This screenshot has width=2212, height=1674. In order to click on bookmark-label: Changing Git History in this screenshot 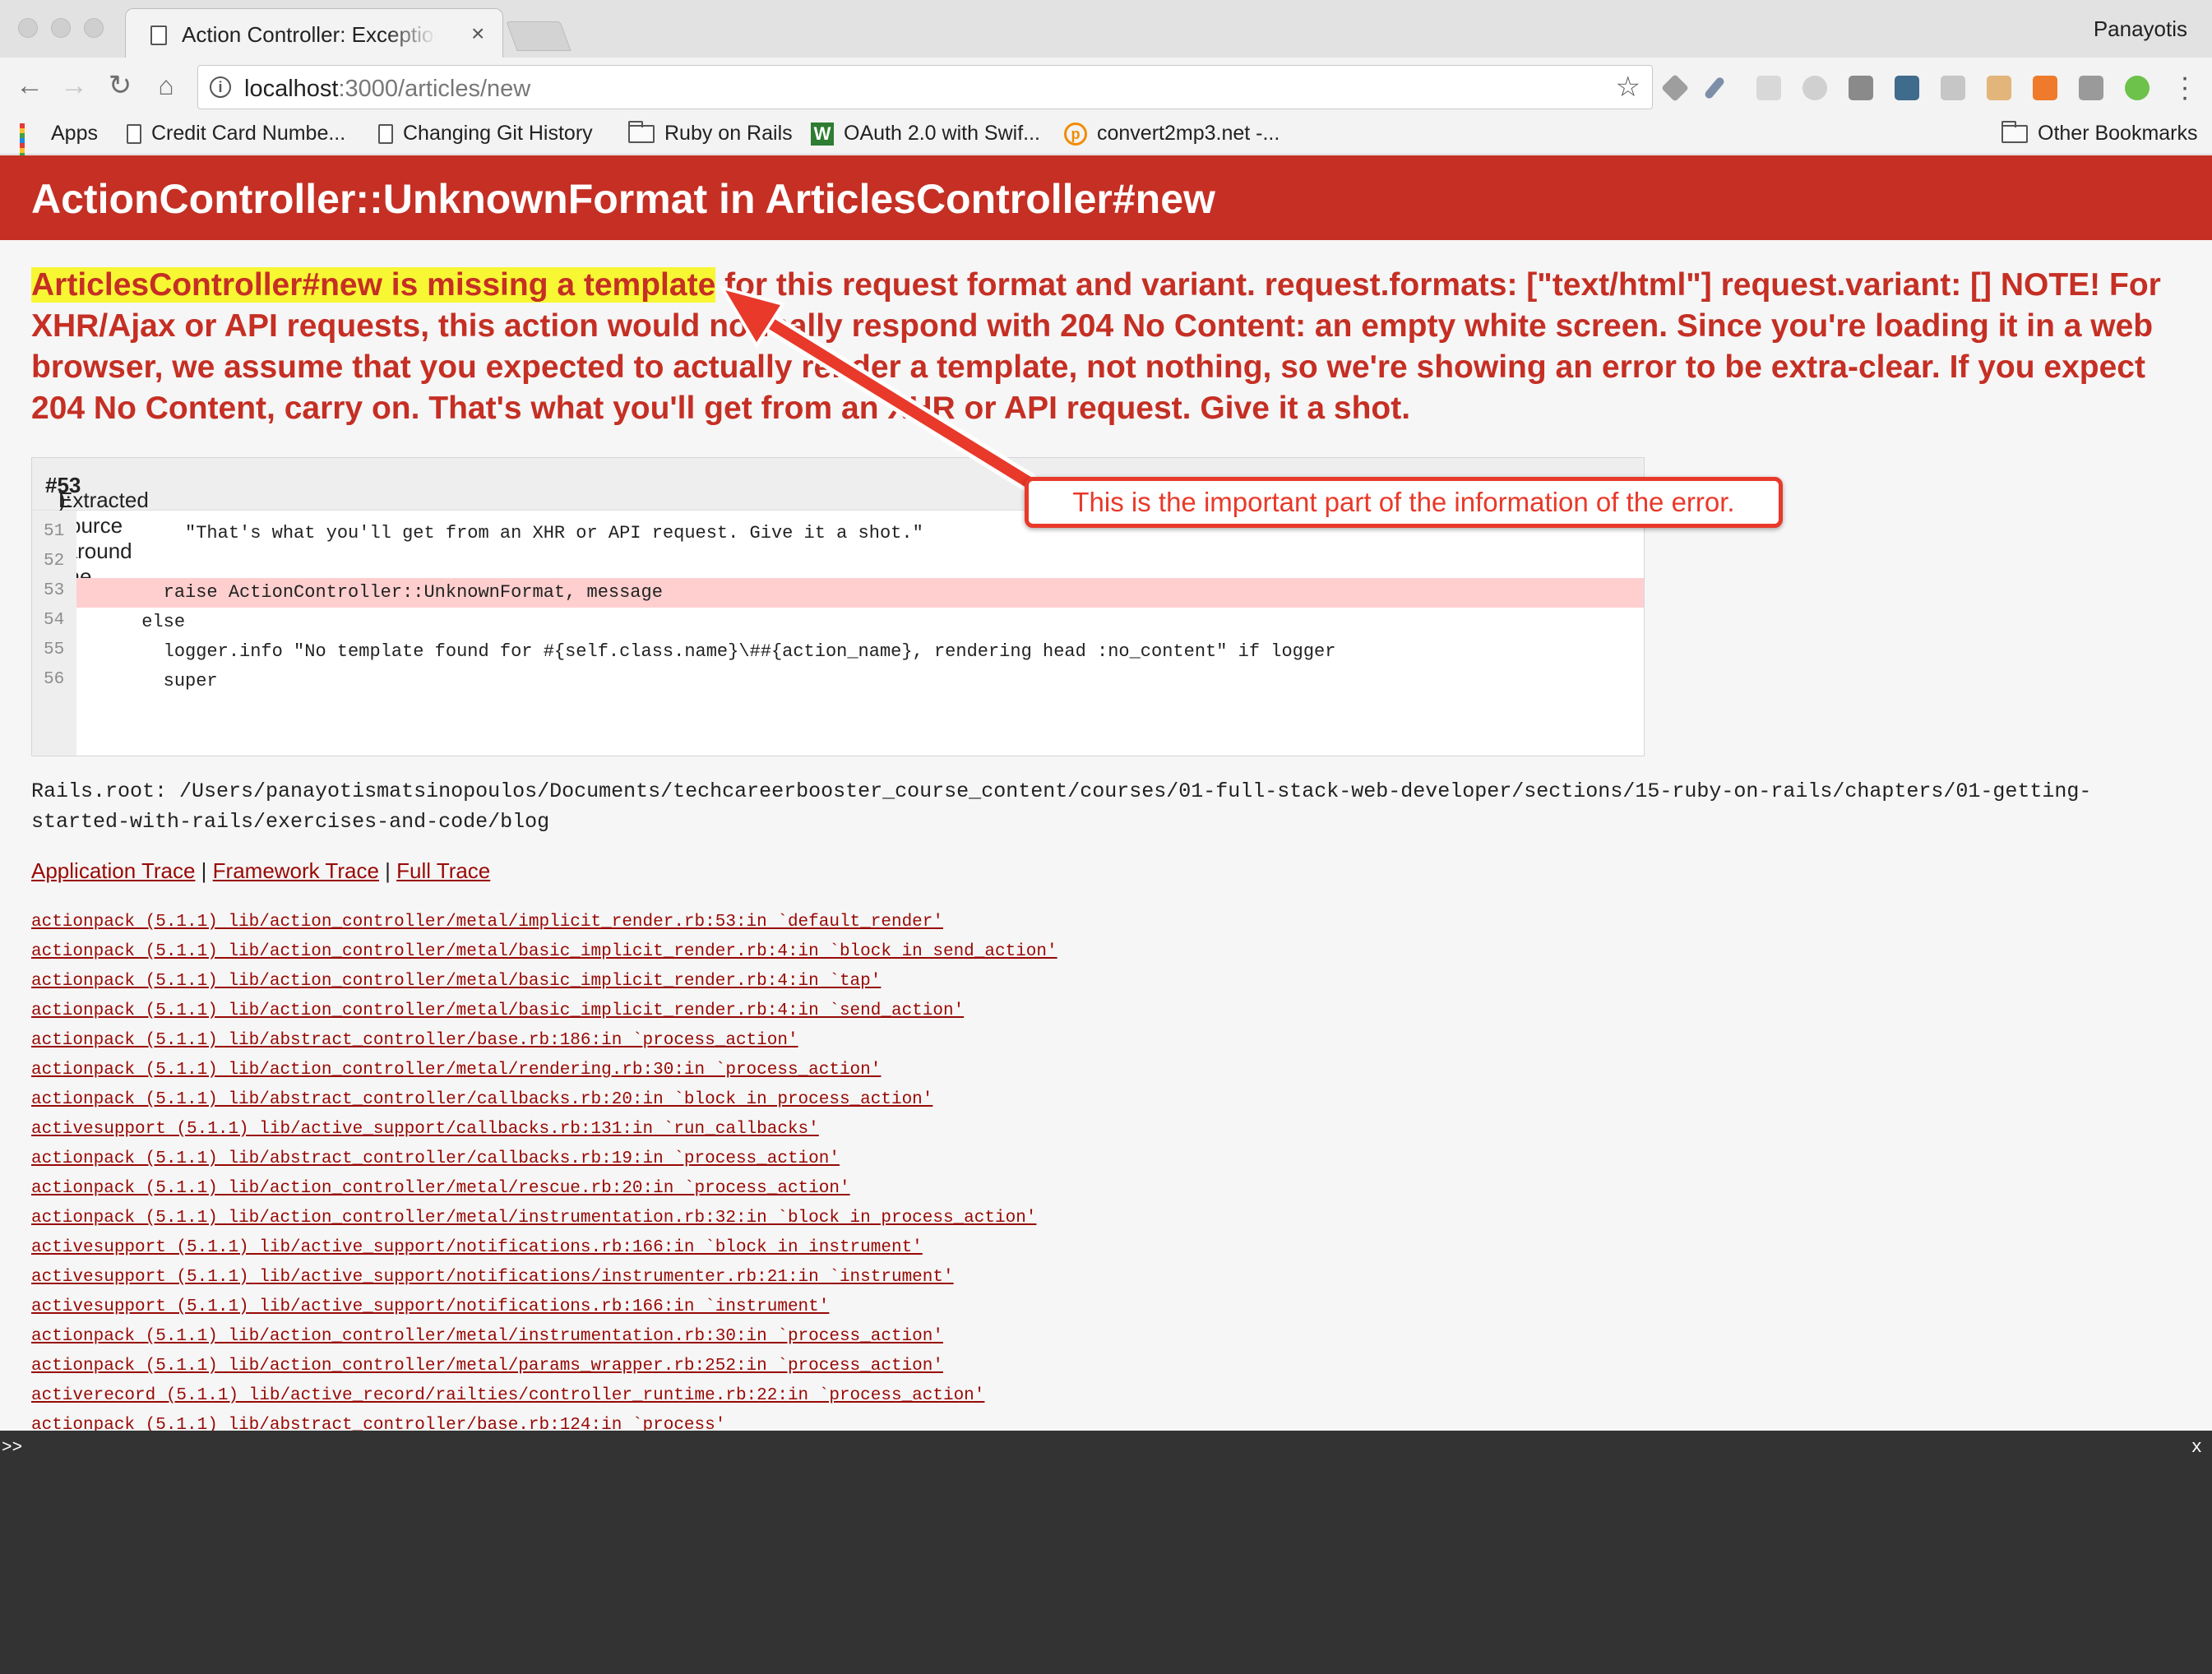, I will do `click(498, 133)`.